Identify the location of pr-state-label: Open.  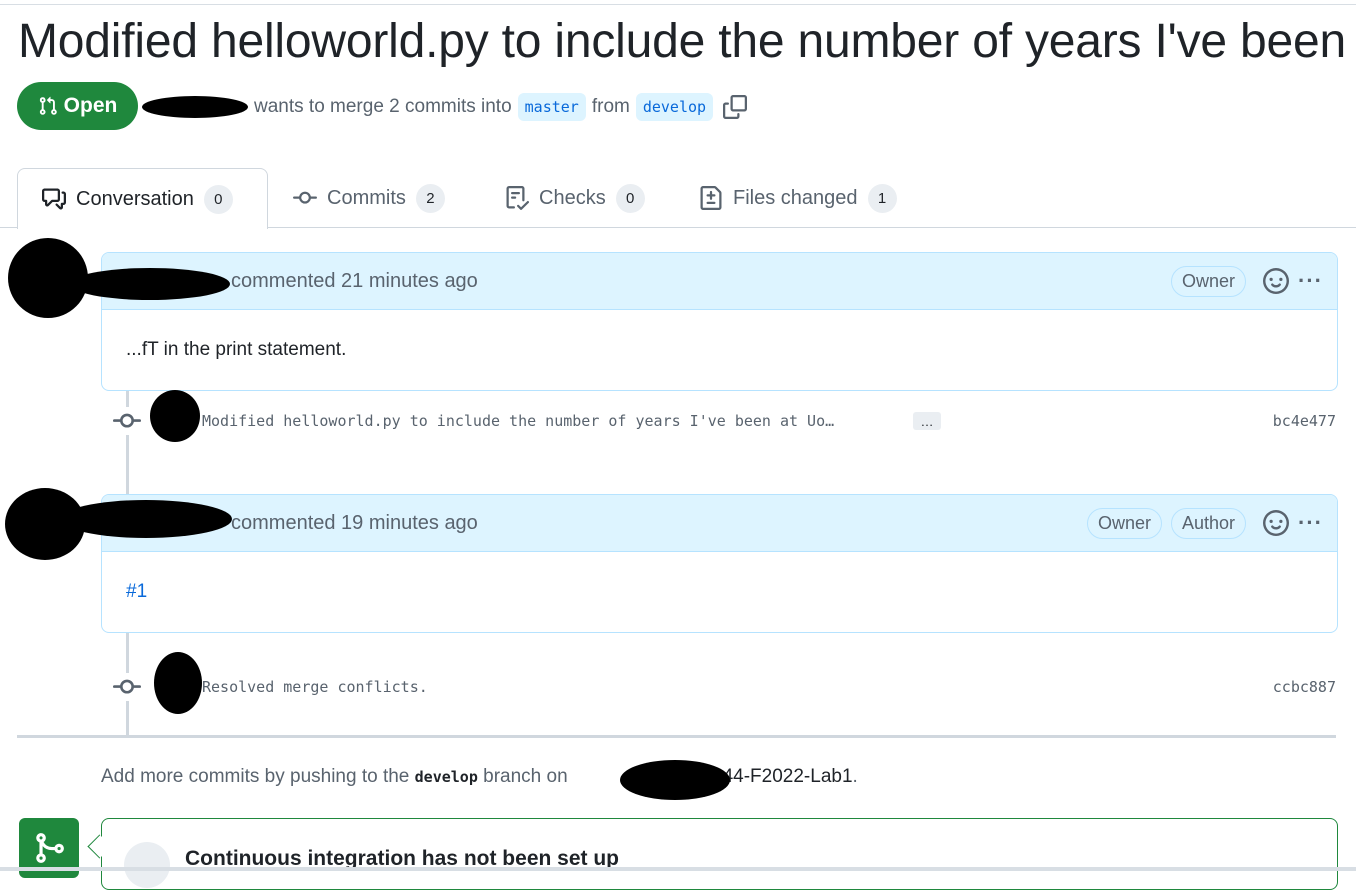
(90, 105).